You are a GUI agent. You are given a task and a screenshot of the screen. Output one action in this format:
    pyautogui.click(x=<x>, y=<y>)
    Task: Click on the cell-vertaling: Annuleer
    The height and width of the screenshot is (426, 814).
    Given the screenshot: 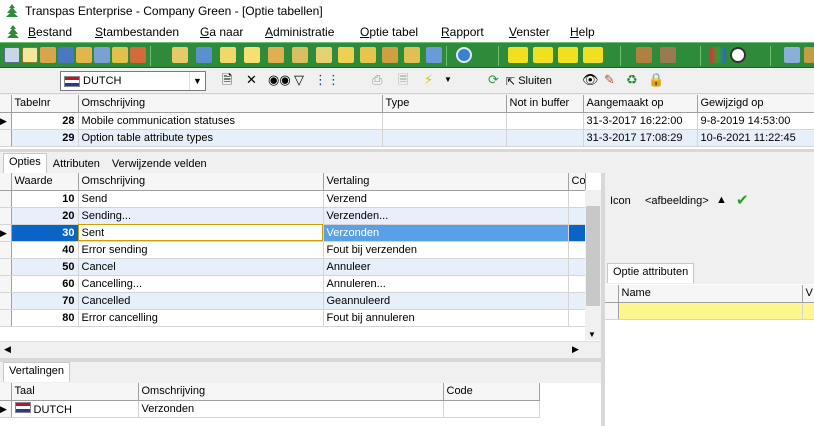 What is the action you would take?
    pyautogui.click(x=446, y=267)
    